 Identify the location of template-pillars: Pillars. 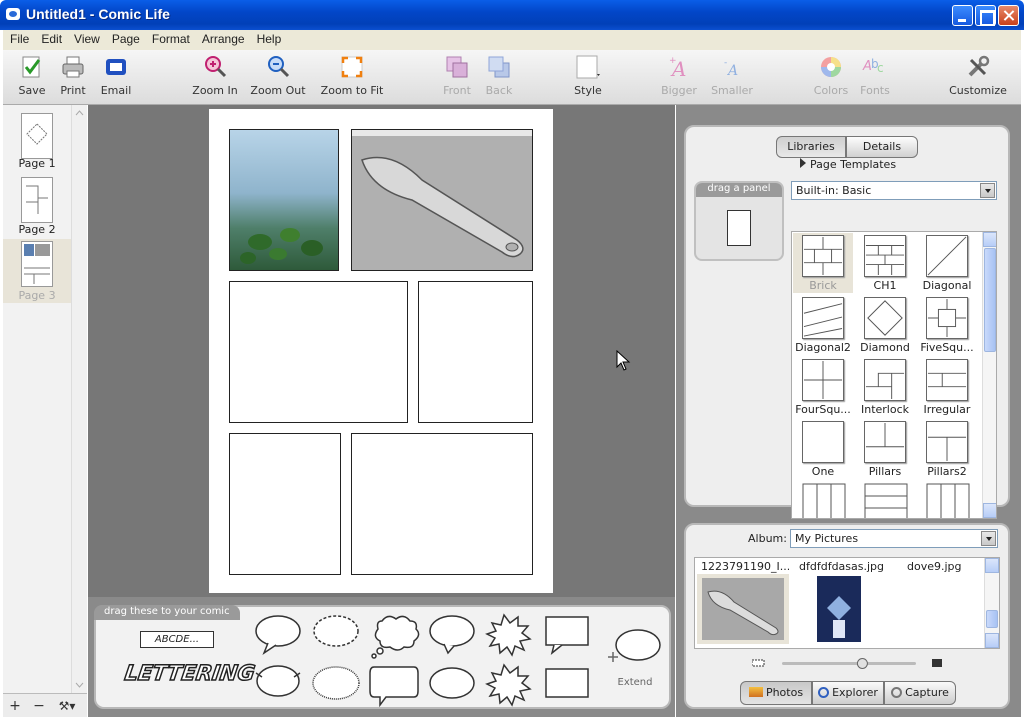
(885, 448).